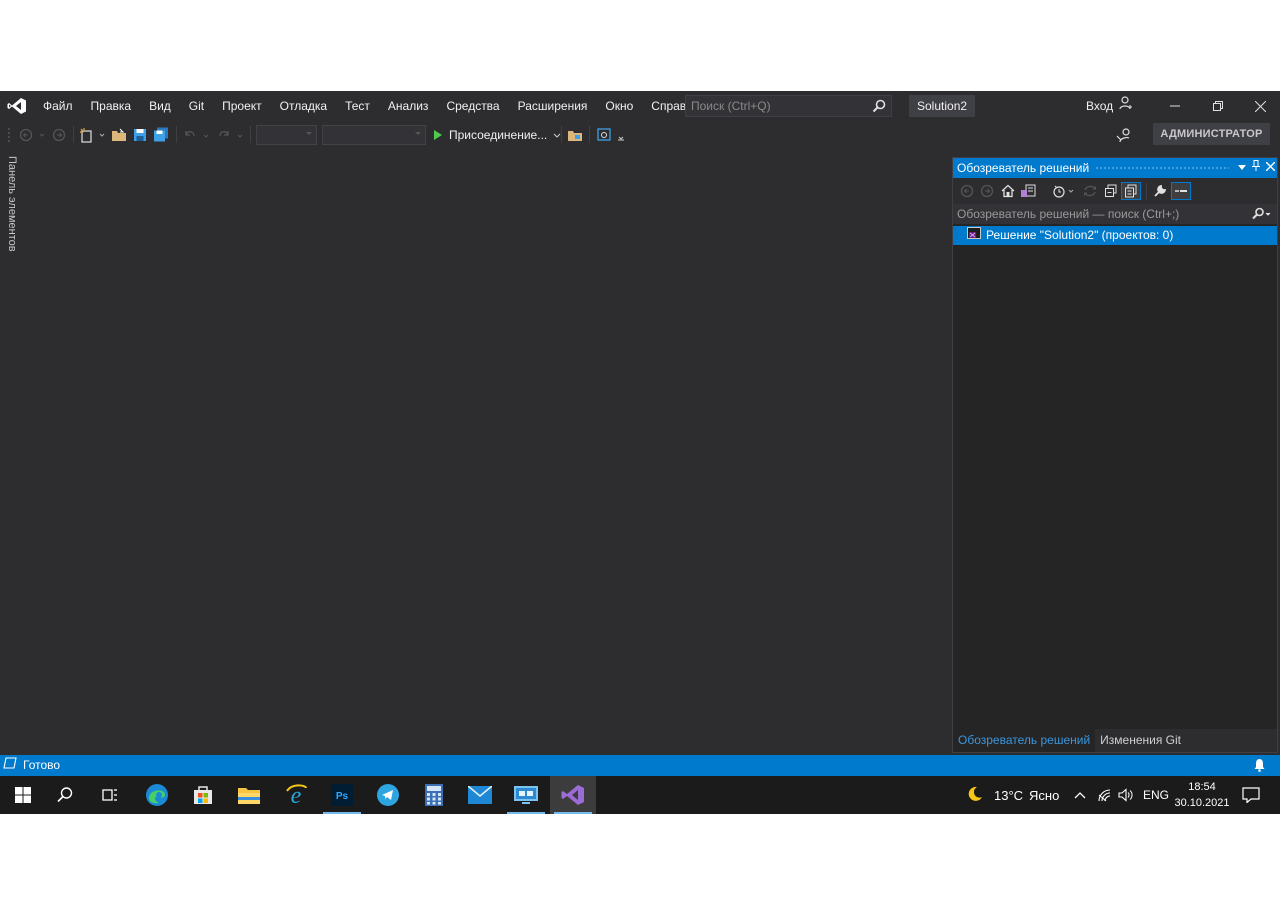 The height and width of the screenshot is (905, 1280). Describe the element at coordinates (553, 106) in the screenshot. I see `menu-extensions: Расширения` at that location.